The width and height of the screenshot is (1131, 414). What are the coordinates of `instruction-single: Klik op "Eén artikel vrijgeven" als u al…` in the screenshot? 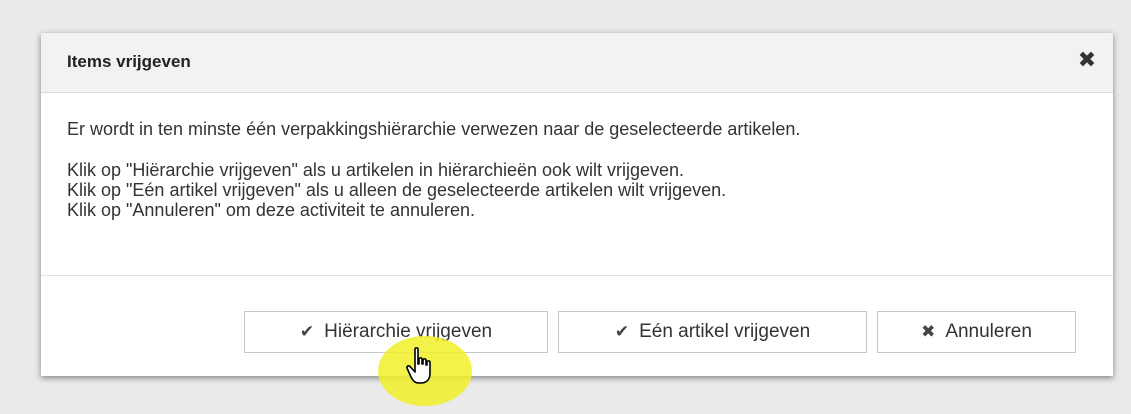 It's located at (397, 190).